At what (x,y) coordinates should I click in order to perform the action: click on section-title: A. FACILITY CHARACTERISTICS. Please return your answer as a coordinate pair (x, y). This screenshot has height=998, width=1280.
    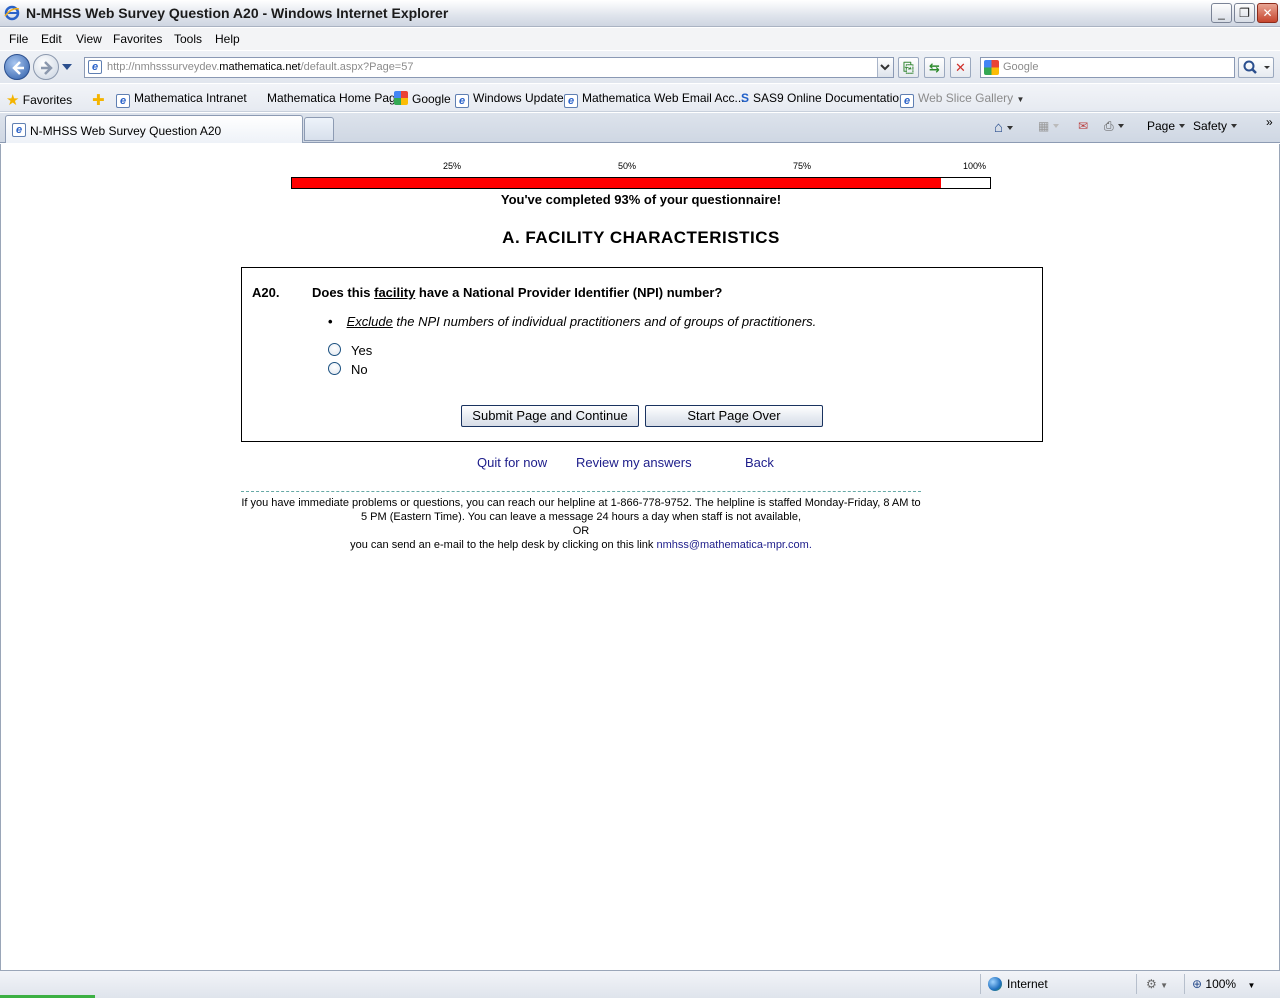
    Looking at the image, I should click on (641, 237).